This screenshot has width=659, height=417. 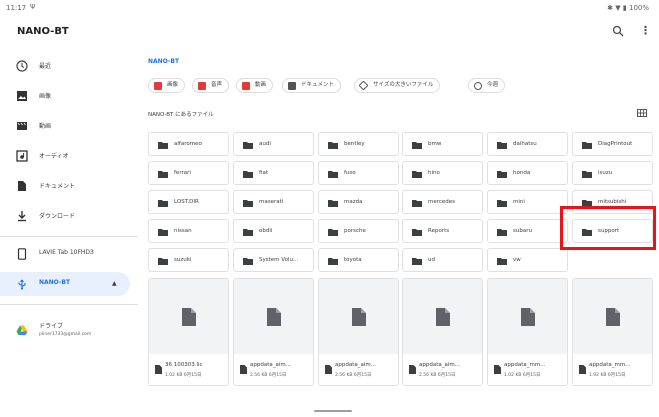 What do you see at coordinates (333, 411) in the screenshot?
I see `gesture-bar` at bounding box center [333, 411].